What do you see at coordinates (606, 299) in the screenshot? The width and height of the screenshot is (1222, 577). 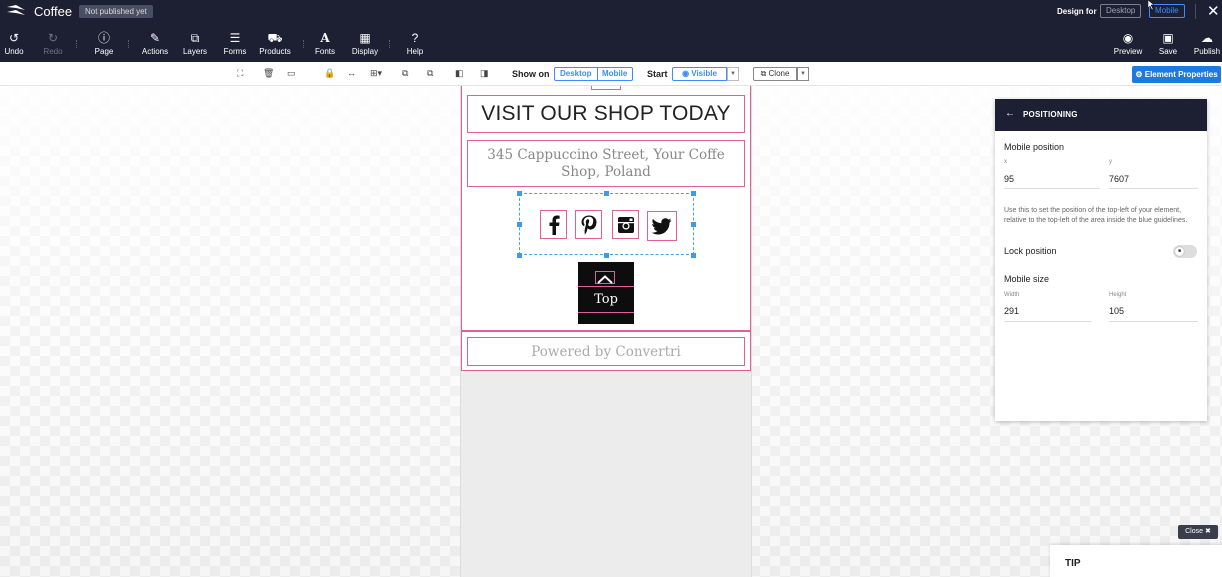 I see `back-to-top-label: Top` at bounding box center [606, 299].